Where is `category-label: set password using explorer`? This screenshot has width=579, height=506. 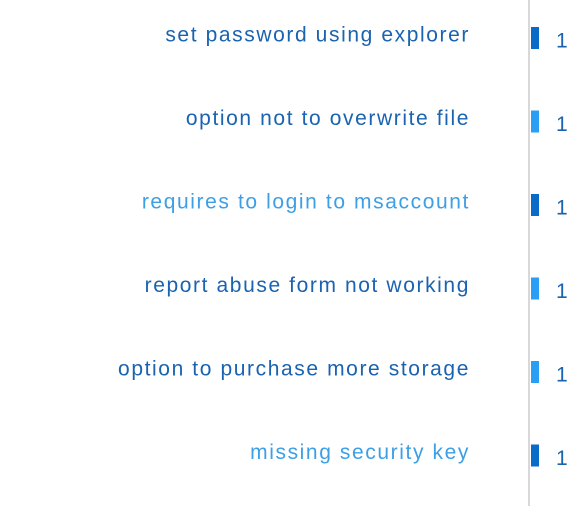
category-label: set password using explorer is located at coordinates (317, 35).